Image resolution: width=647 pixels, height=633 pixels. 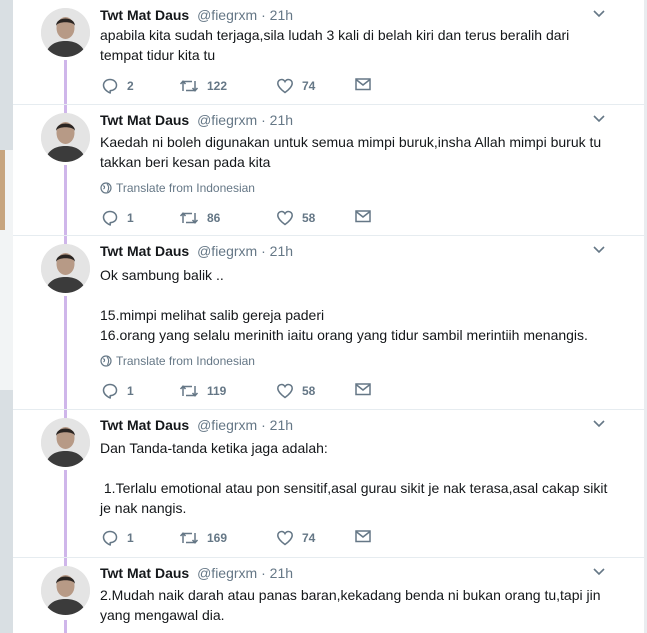 What do you see at coordinates (117, 86) in the screenshot?
I see `reply-button: 2` at bounding box center [117, 86].